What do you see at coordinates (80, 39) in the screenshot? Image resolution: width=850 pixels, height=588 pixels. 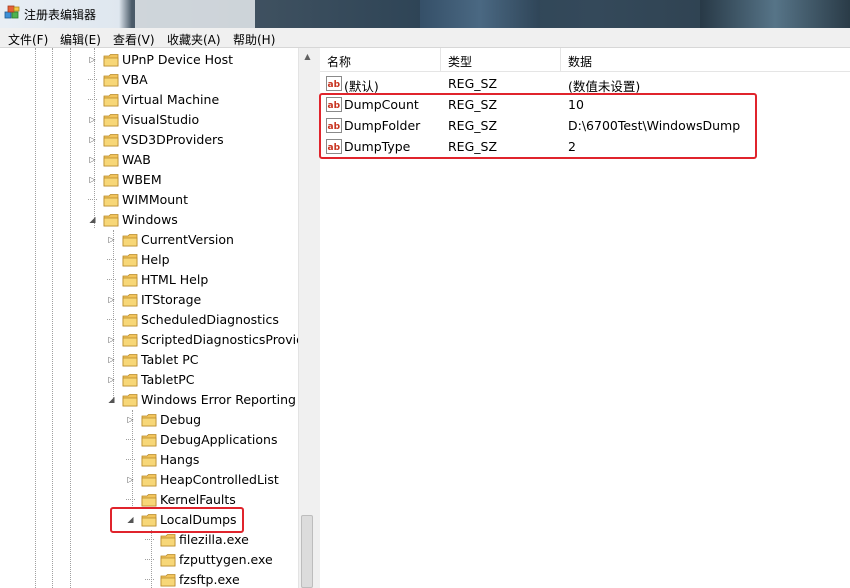 I see `menu-edit: 编辑(E)` at bounding box center [80, 39].